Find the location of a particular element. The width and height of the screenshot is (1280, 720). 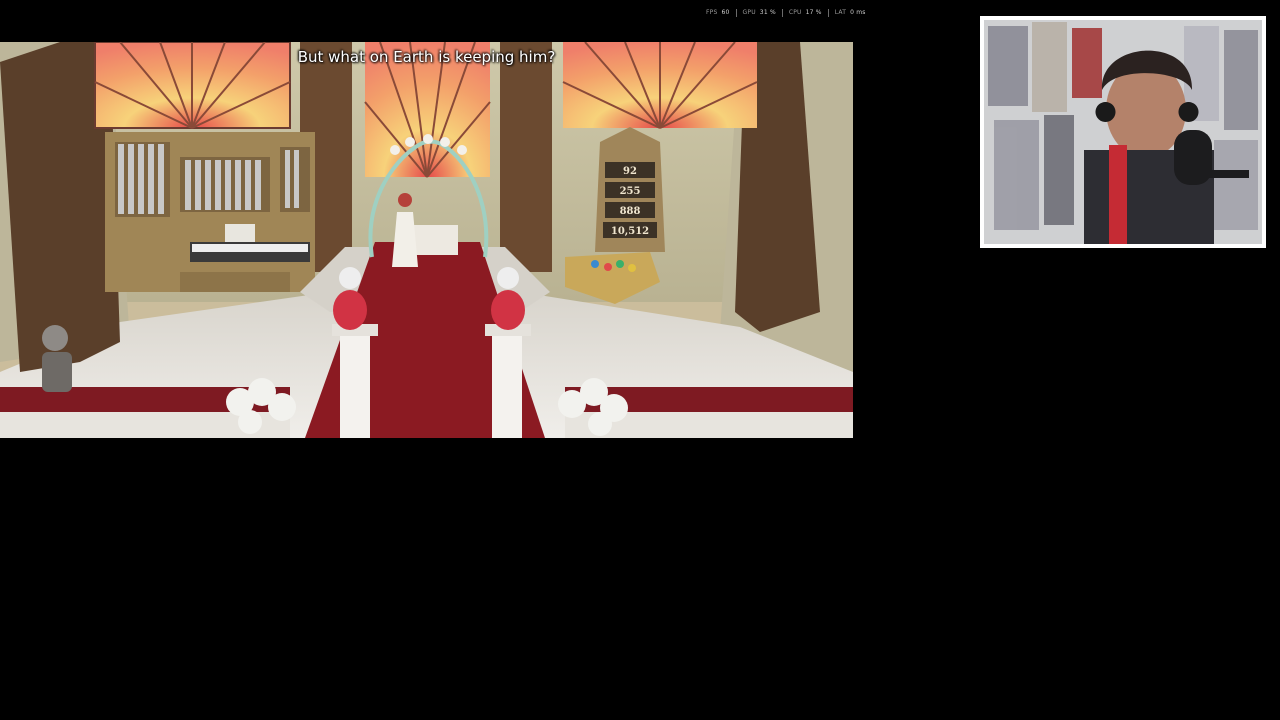

performance-overlay: FPS 60 GPU 31 % CPU 17 % LAT 0 ms is located at coordinates (786, 13).